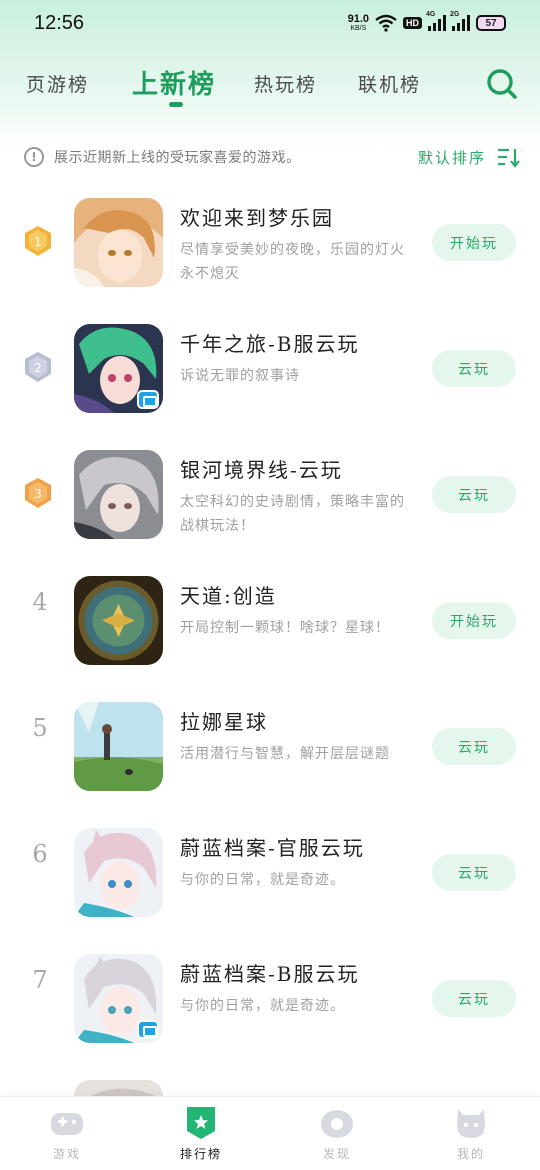  Describe the element at coordinates (452, 157) in the screenshot. I see `sort-button: 默认排序` at that location.